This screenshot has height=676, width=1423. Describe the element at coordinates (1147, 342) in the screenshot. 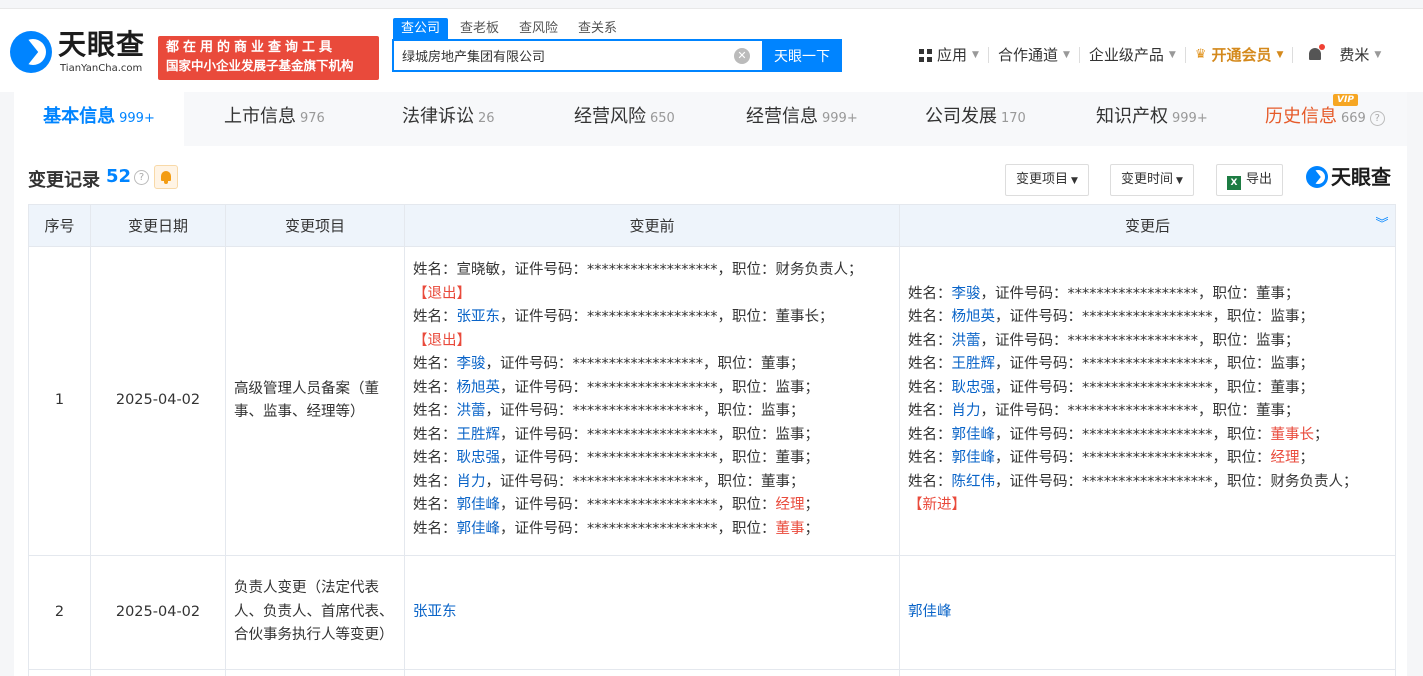

I see `person-entry: 姓名：洪蕾，证件号码：******************，职位：监事；` at that location.